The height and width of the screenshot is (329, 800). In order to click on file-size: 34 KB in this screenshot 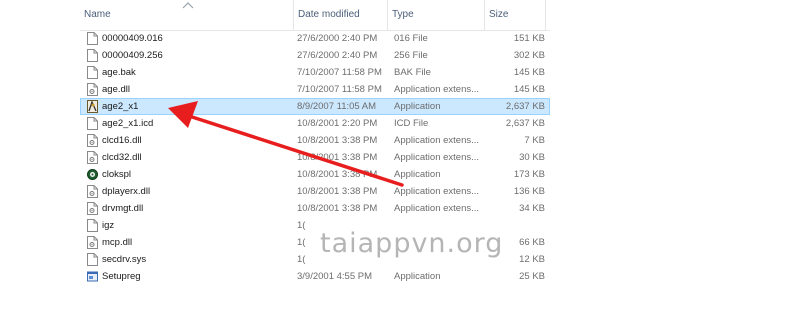, I will do `click(532, 208)`.